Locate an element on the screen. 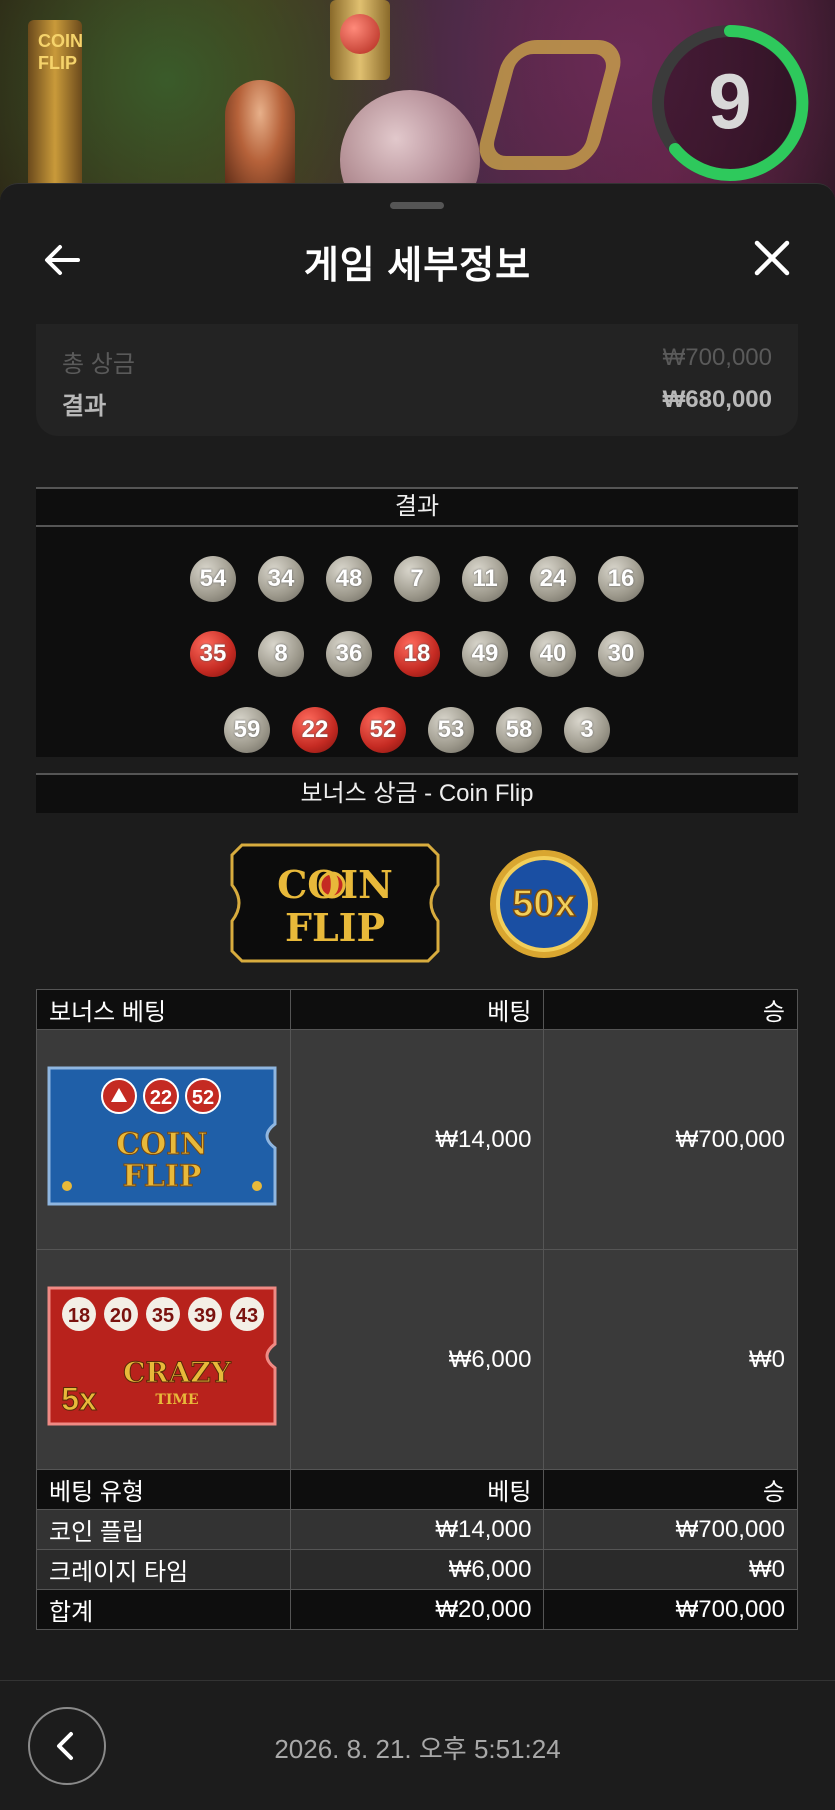  sheet-footer: 2026. 8. 21. 오후 5:51:24 is located at coordinates (417, 1745).